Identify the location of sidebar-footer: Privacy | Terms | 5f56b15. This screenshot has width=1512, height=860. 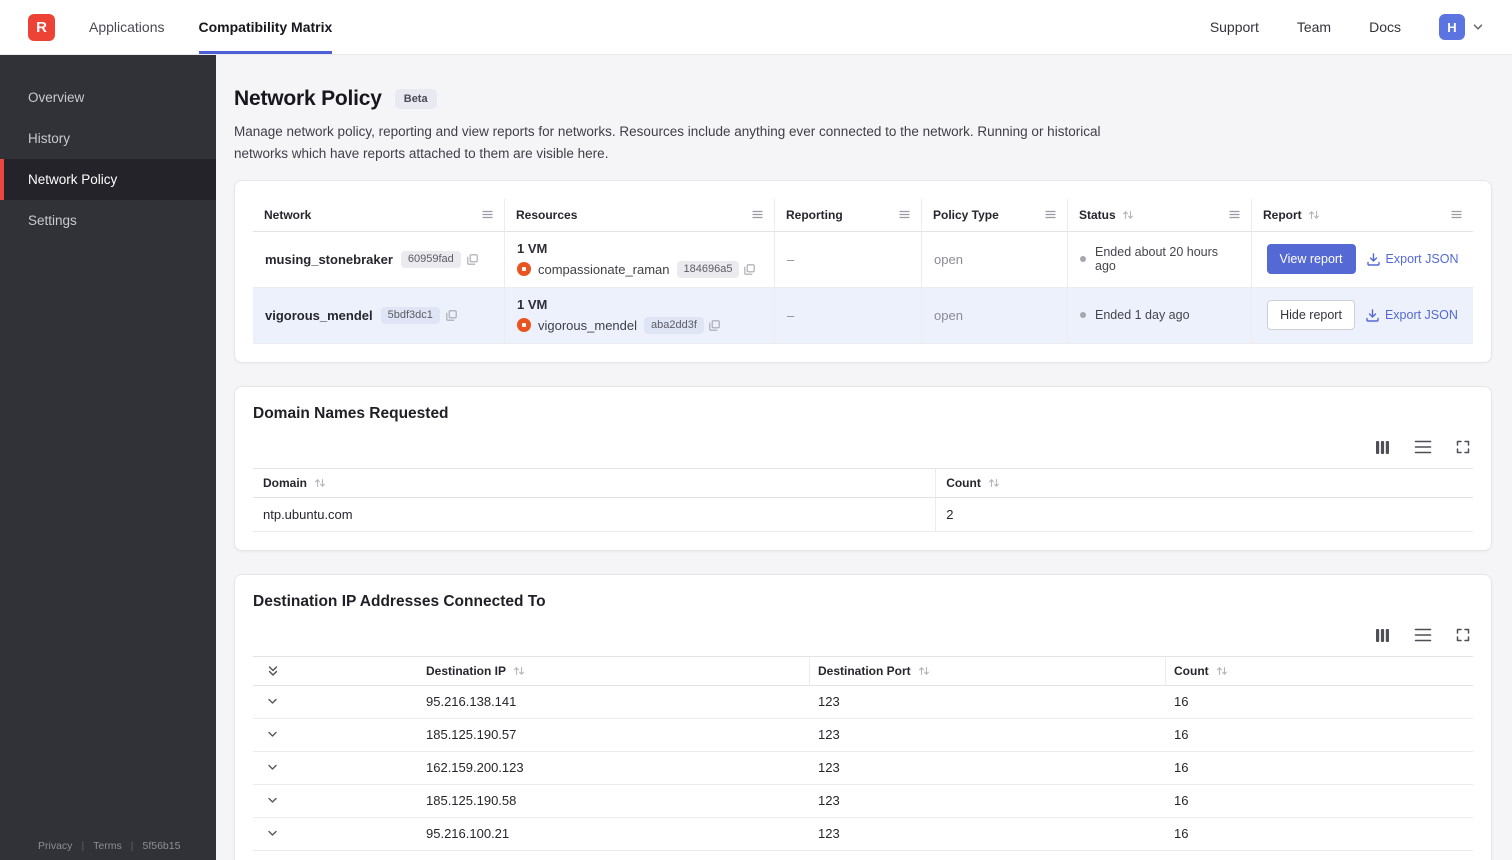
(108, 846).